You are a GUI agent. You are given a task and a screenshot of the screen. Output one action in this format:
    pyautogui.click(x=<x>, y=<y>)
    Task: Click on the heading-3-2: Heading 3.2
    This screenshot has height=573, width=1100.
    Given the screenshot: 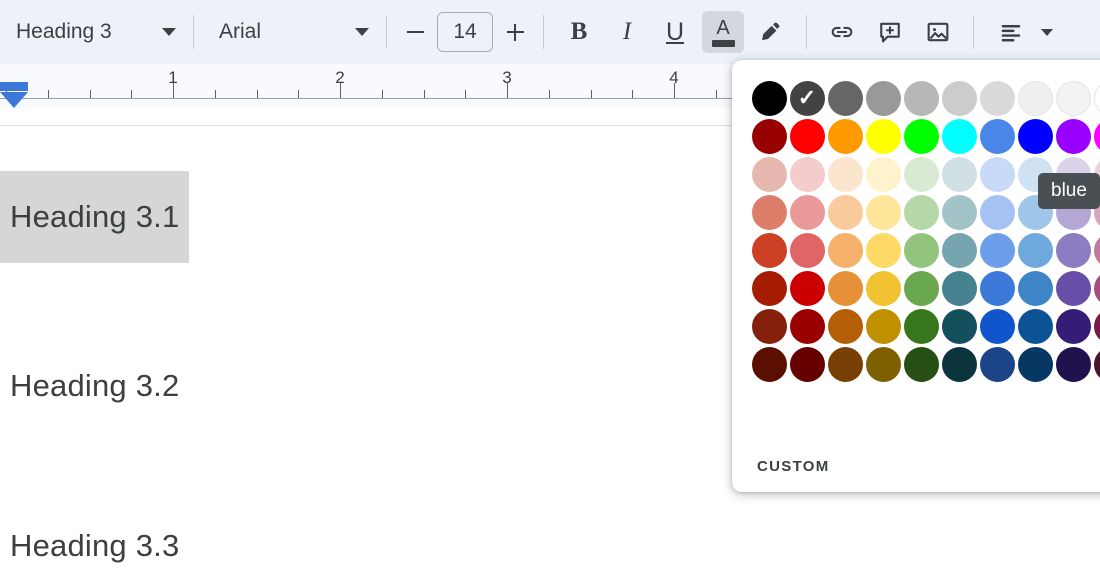 What is the action you would take?
    pyautogui.click(x=94, y=386)
    